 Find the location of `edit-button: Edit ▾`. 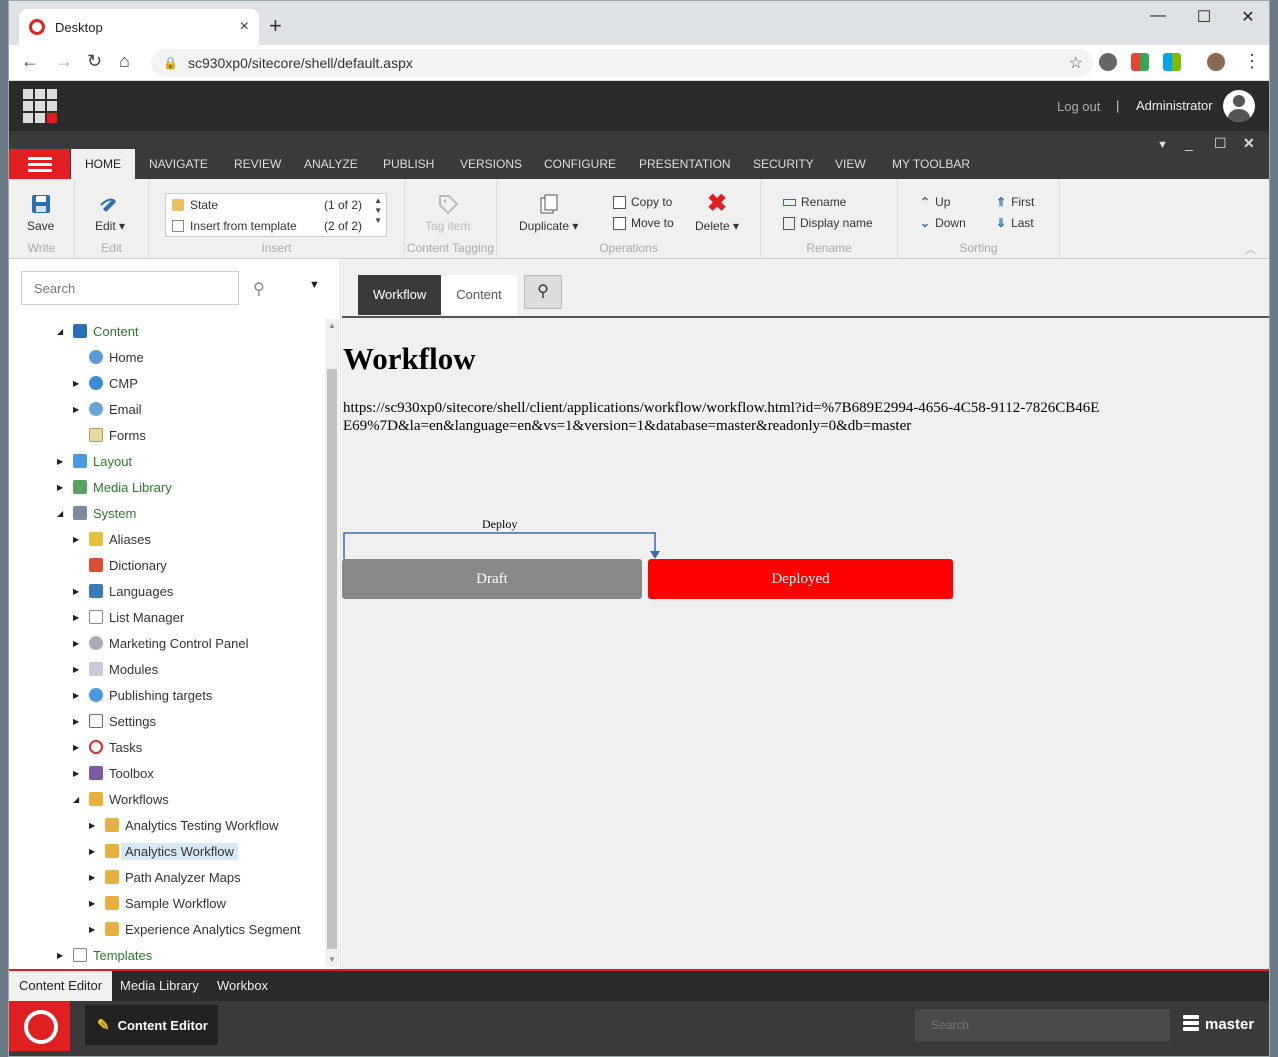

edit-button: Edit ▾ is located at coordinates (110, 213).